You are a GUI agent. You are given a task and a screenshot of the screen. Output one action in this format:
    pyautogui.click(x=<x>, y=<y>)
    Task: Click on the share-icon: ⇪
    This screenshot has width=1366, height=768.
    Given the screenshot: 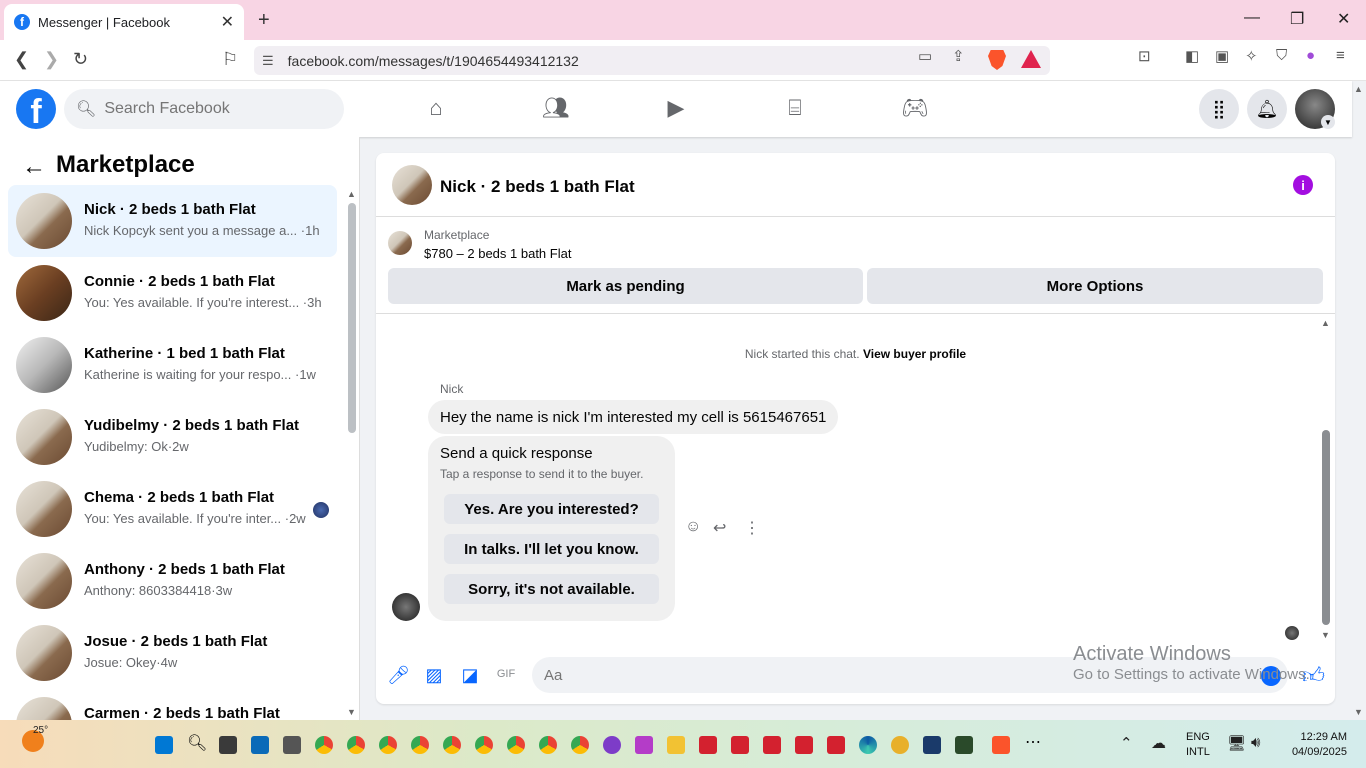 What is the action you would take?
    pyautogui.click(x=958, y=56)
    